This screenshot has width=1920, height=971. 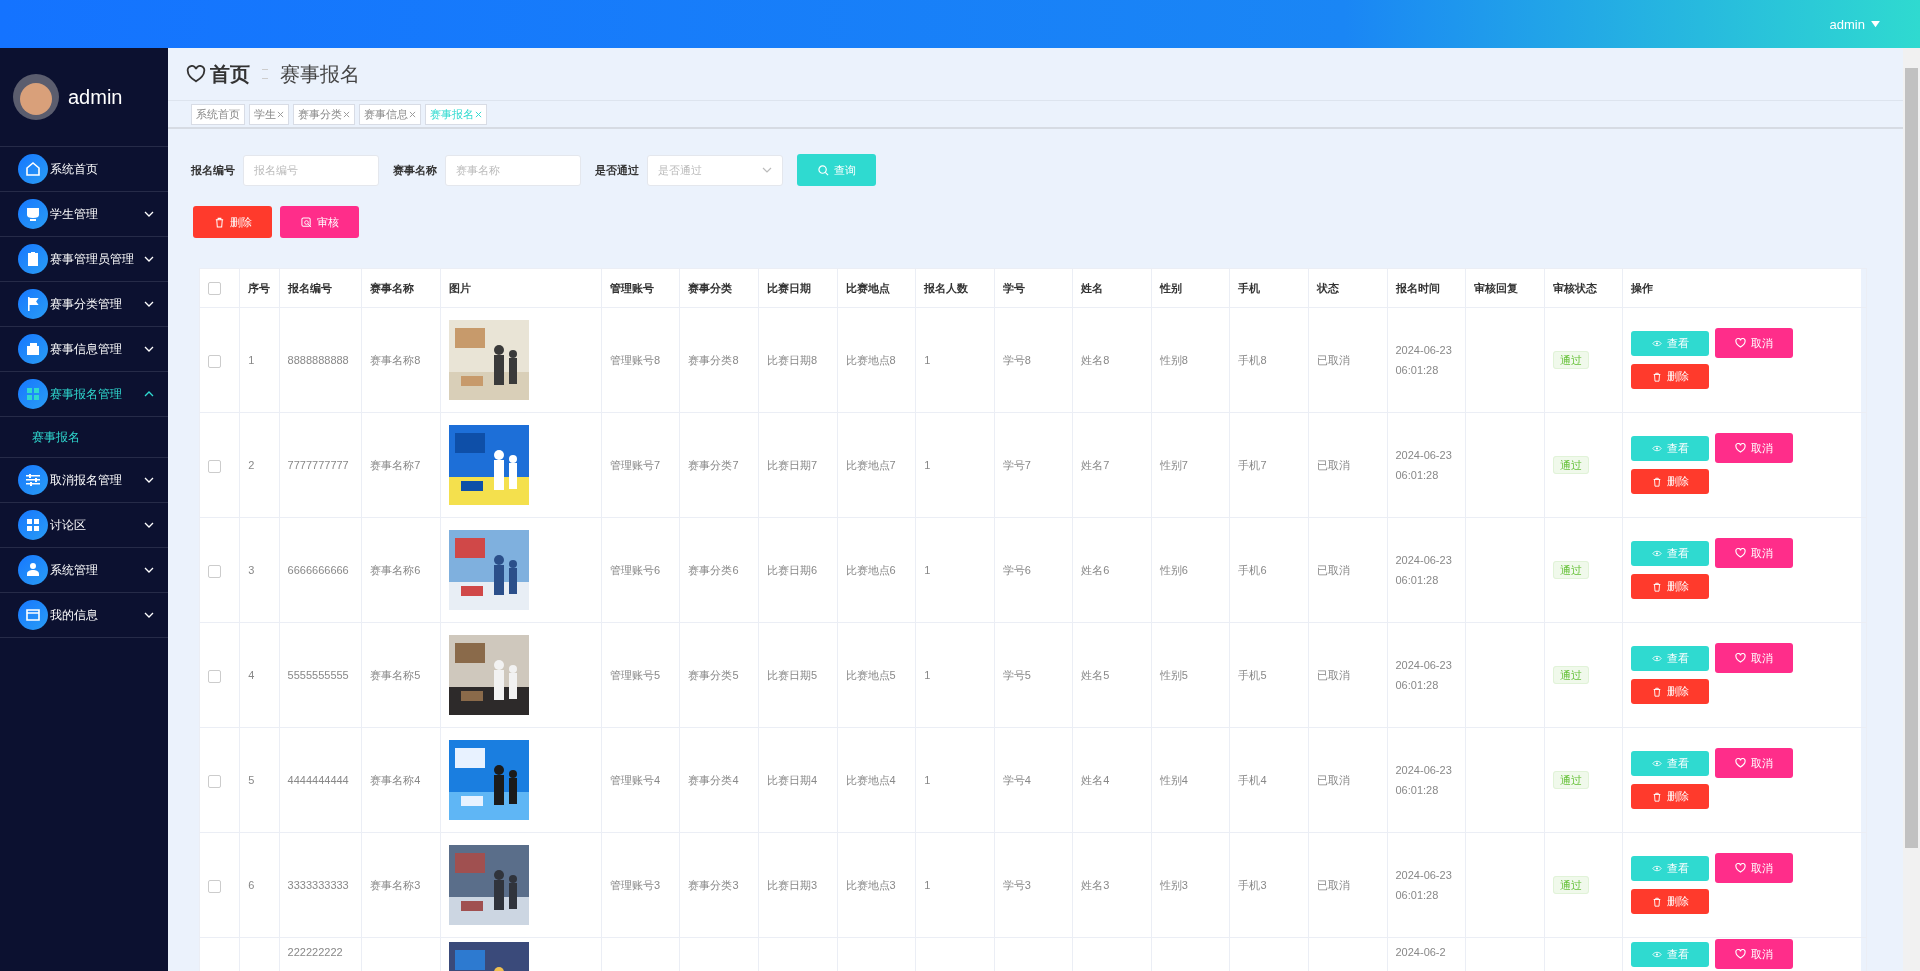 I want to click on column-header: 状态, so click(x=1347, y=288).